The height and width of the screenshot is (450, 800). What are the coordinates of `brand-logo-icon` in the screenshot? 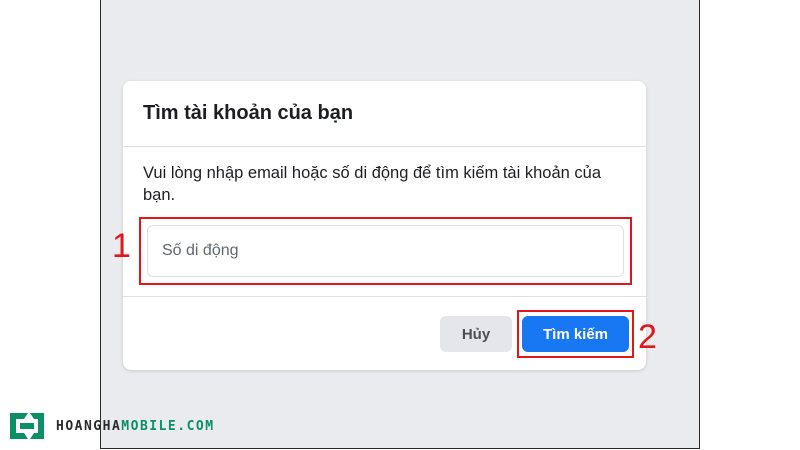 It's located at (27, 426).